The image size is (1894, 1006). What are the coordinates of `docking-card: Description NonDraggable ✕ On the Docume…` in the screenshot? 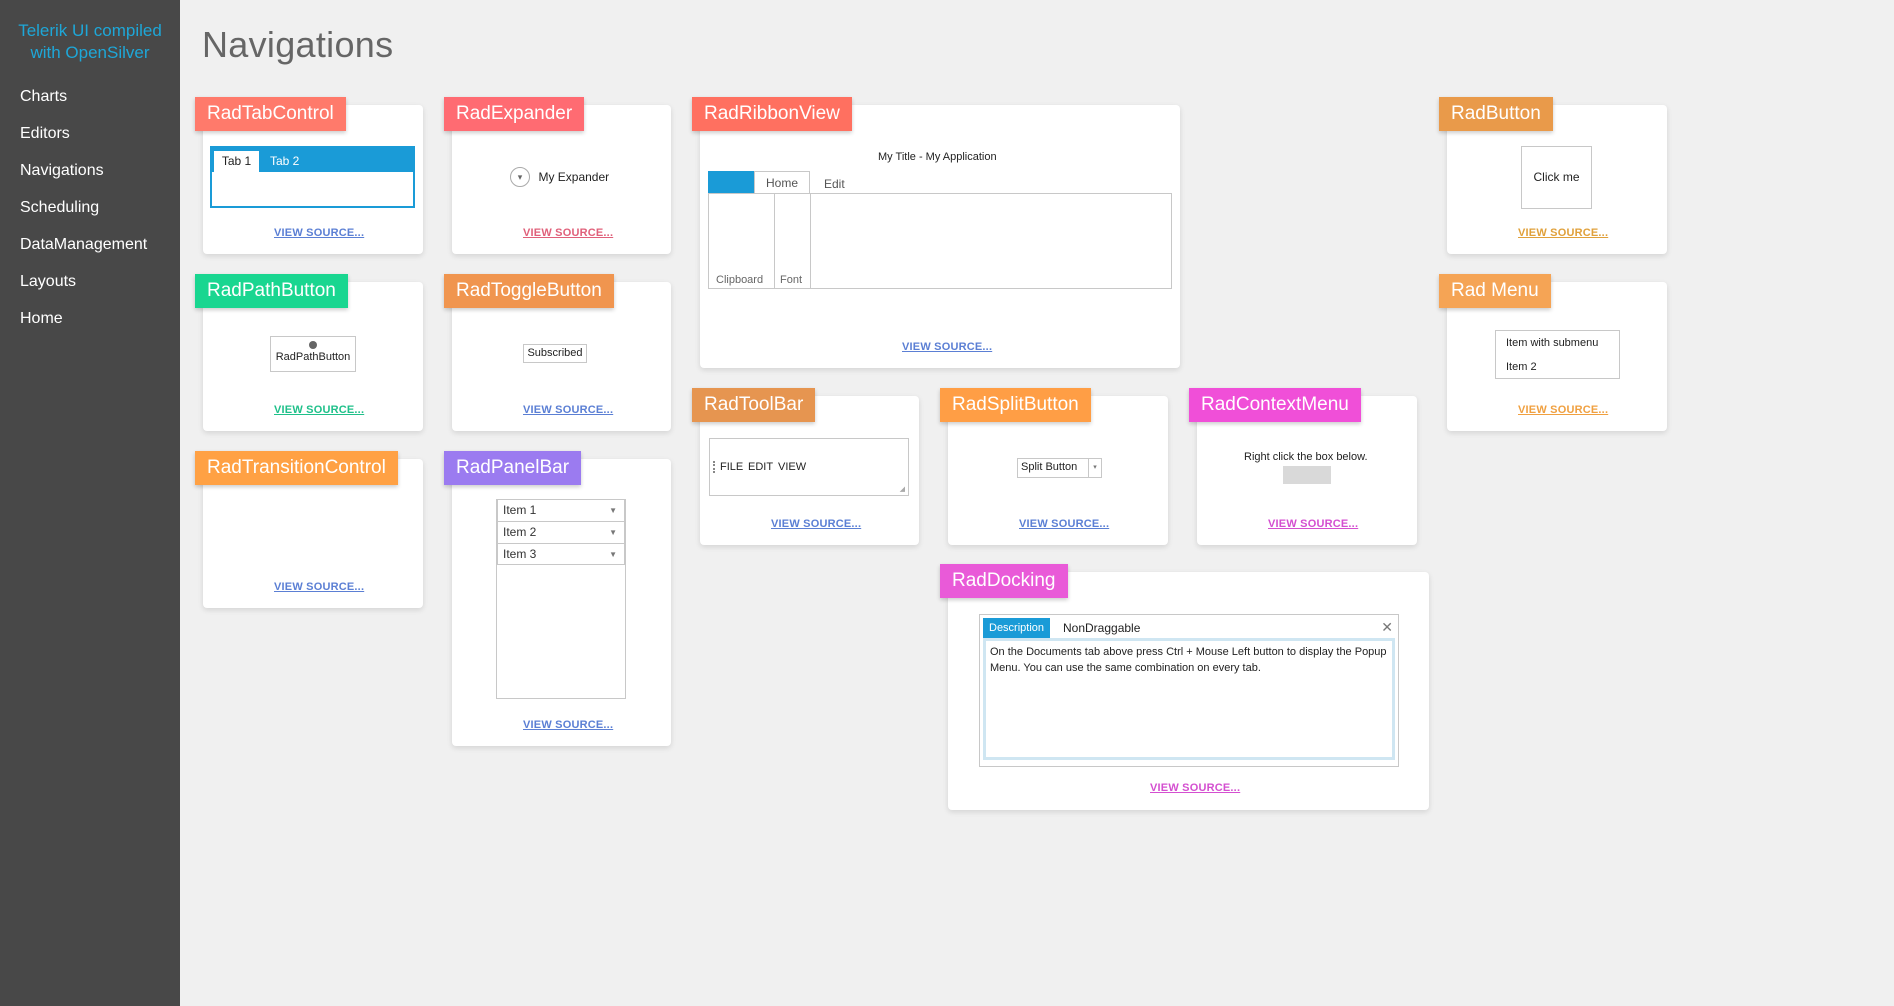 It's located at (1188, 691).